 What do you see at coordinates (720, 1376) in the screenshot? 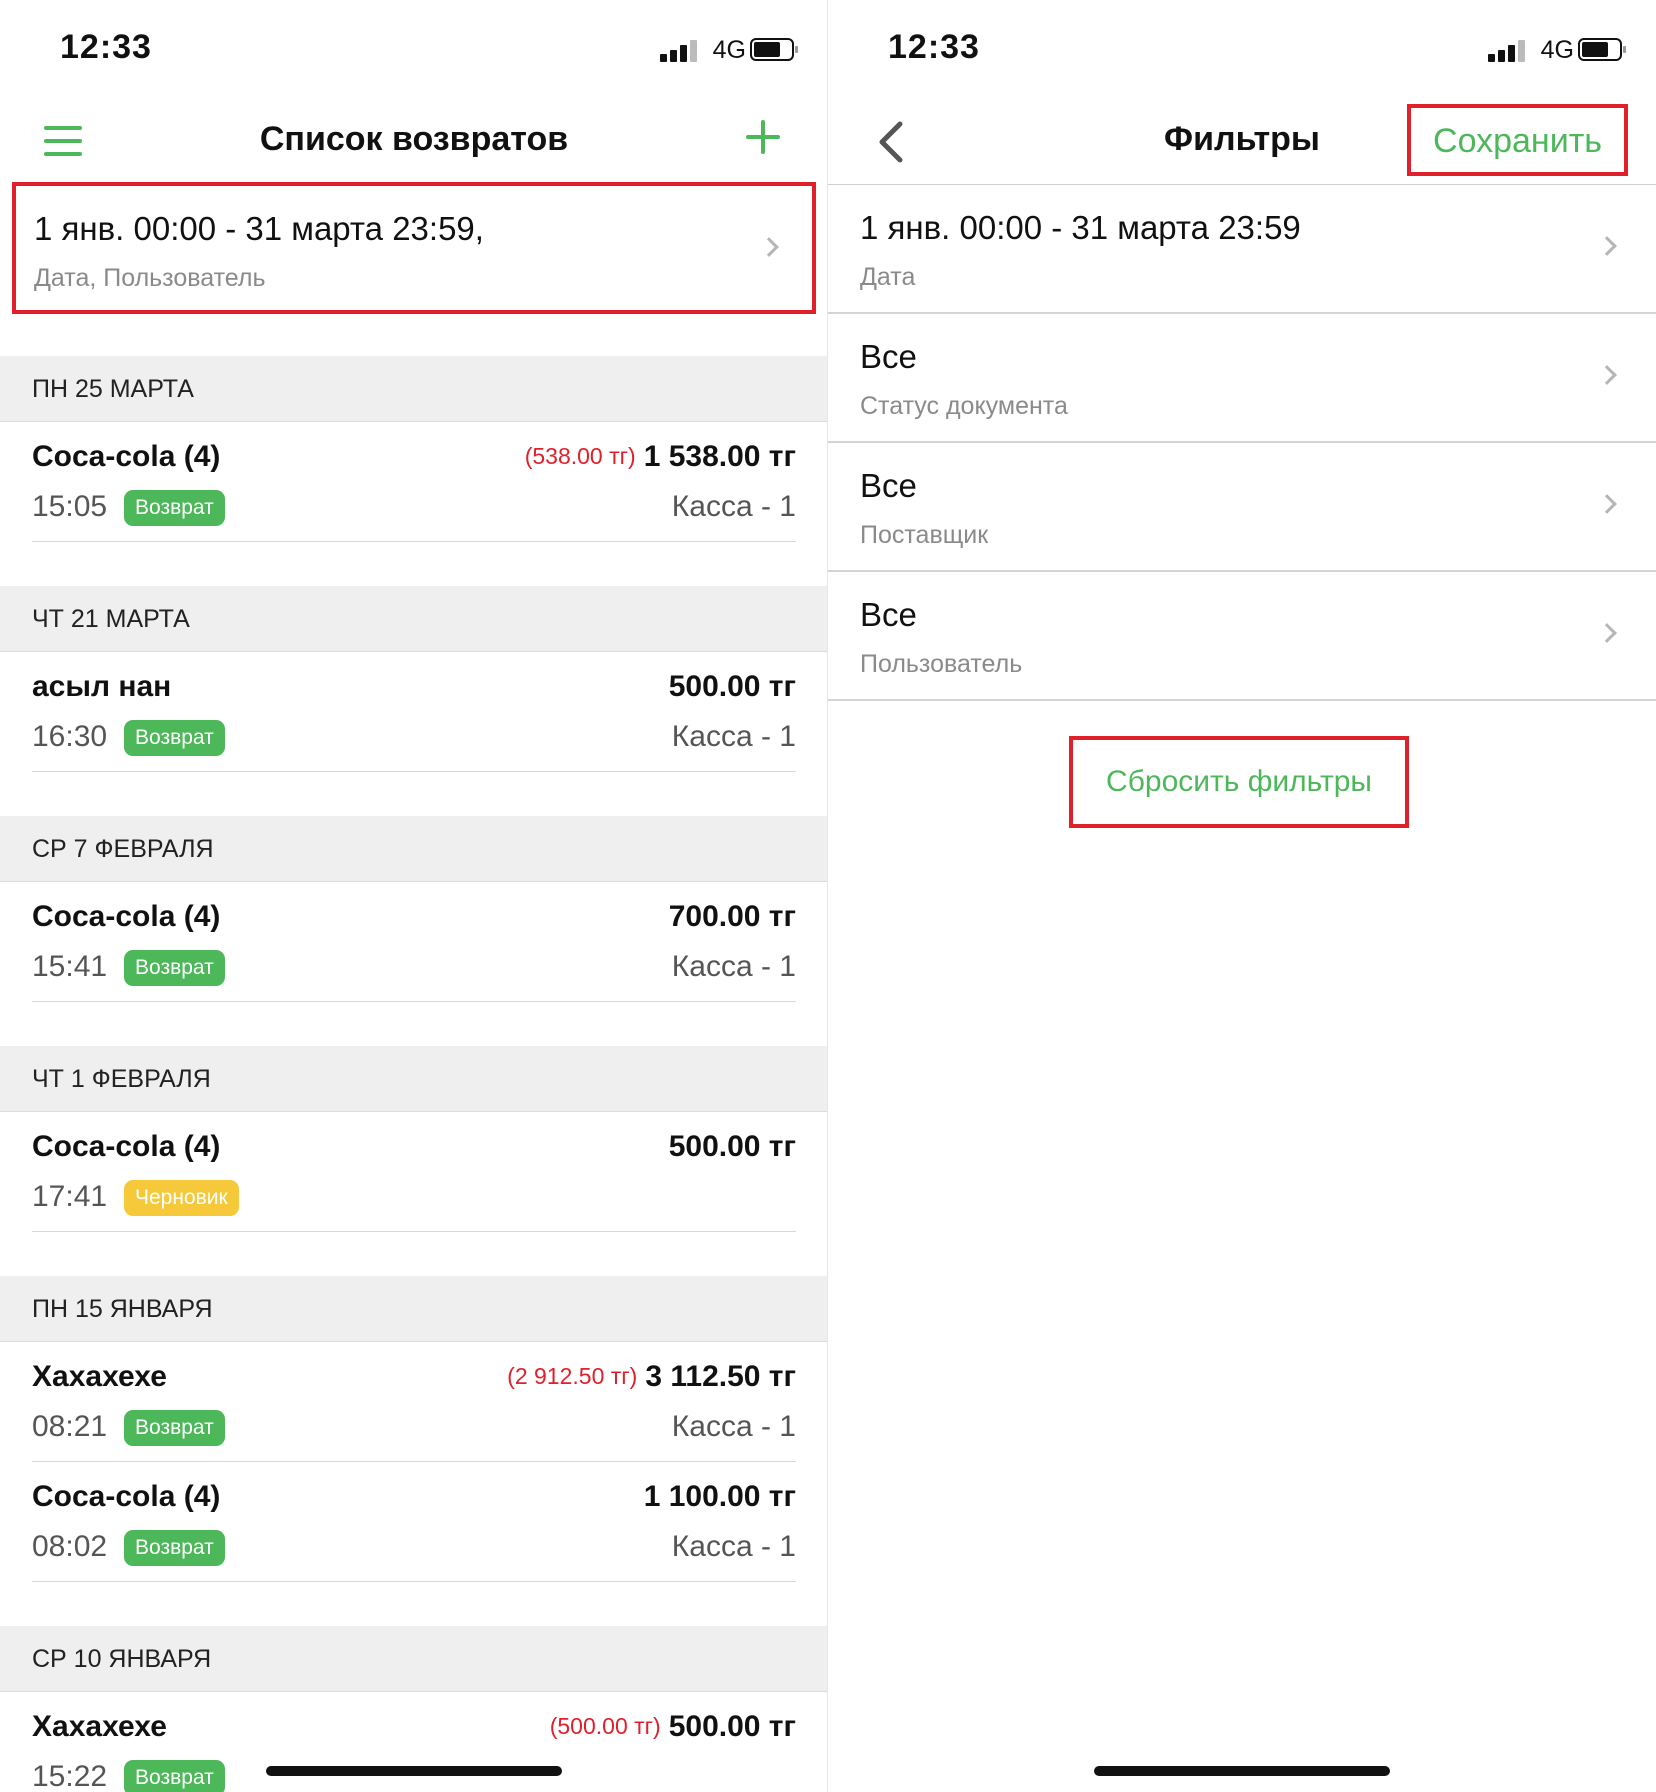
I see `return-total: 3 112.50 тг` at bounding box center [720, 1376].